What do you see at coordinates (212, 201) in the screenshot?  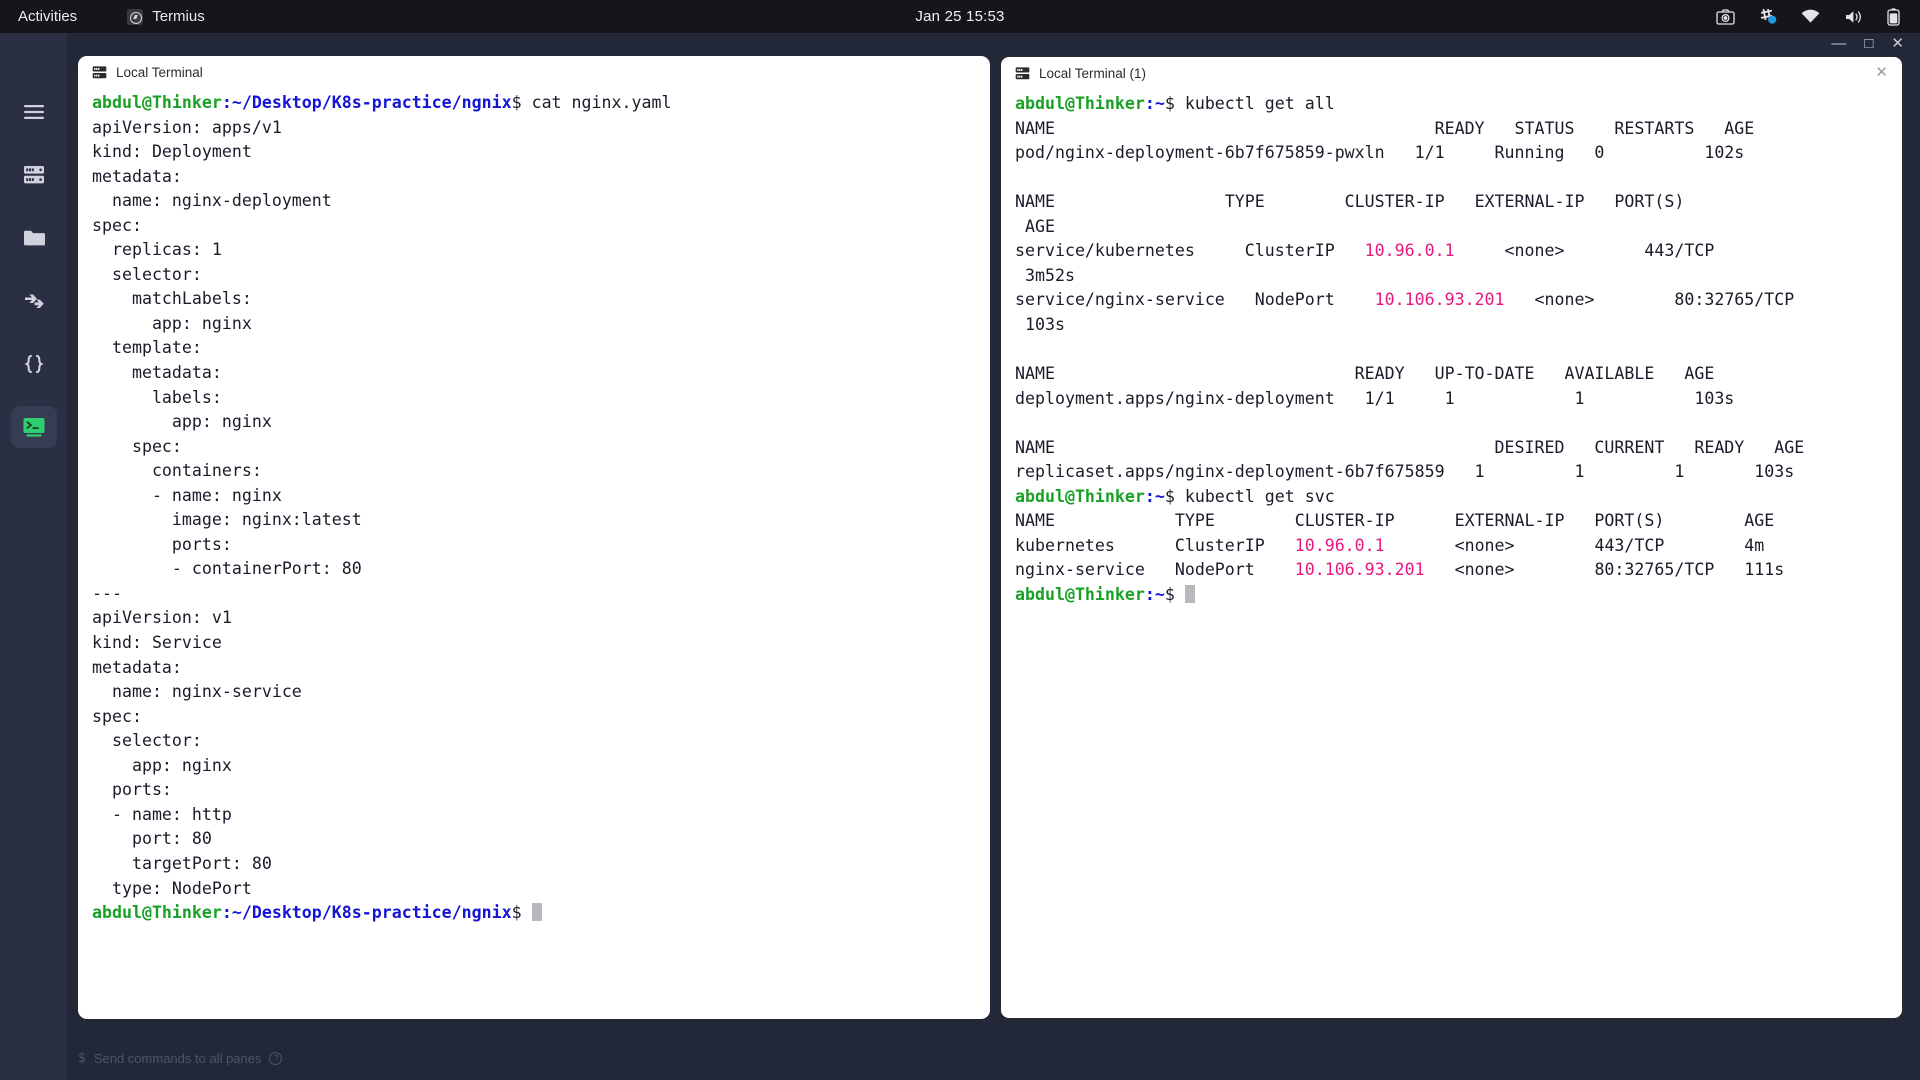 I see `terminal-line: name: nginx-deployment` at bounding box center [212, 201].